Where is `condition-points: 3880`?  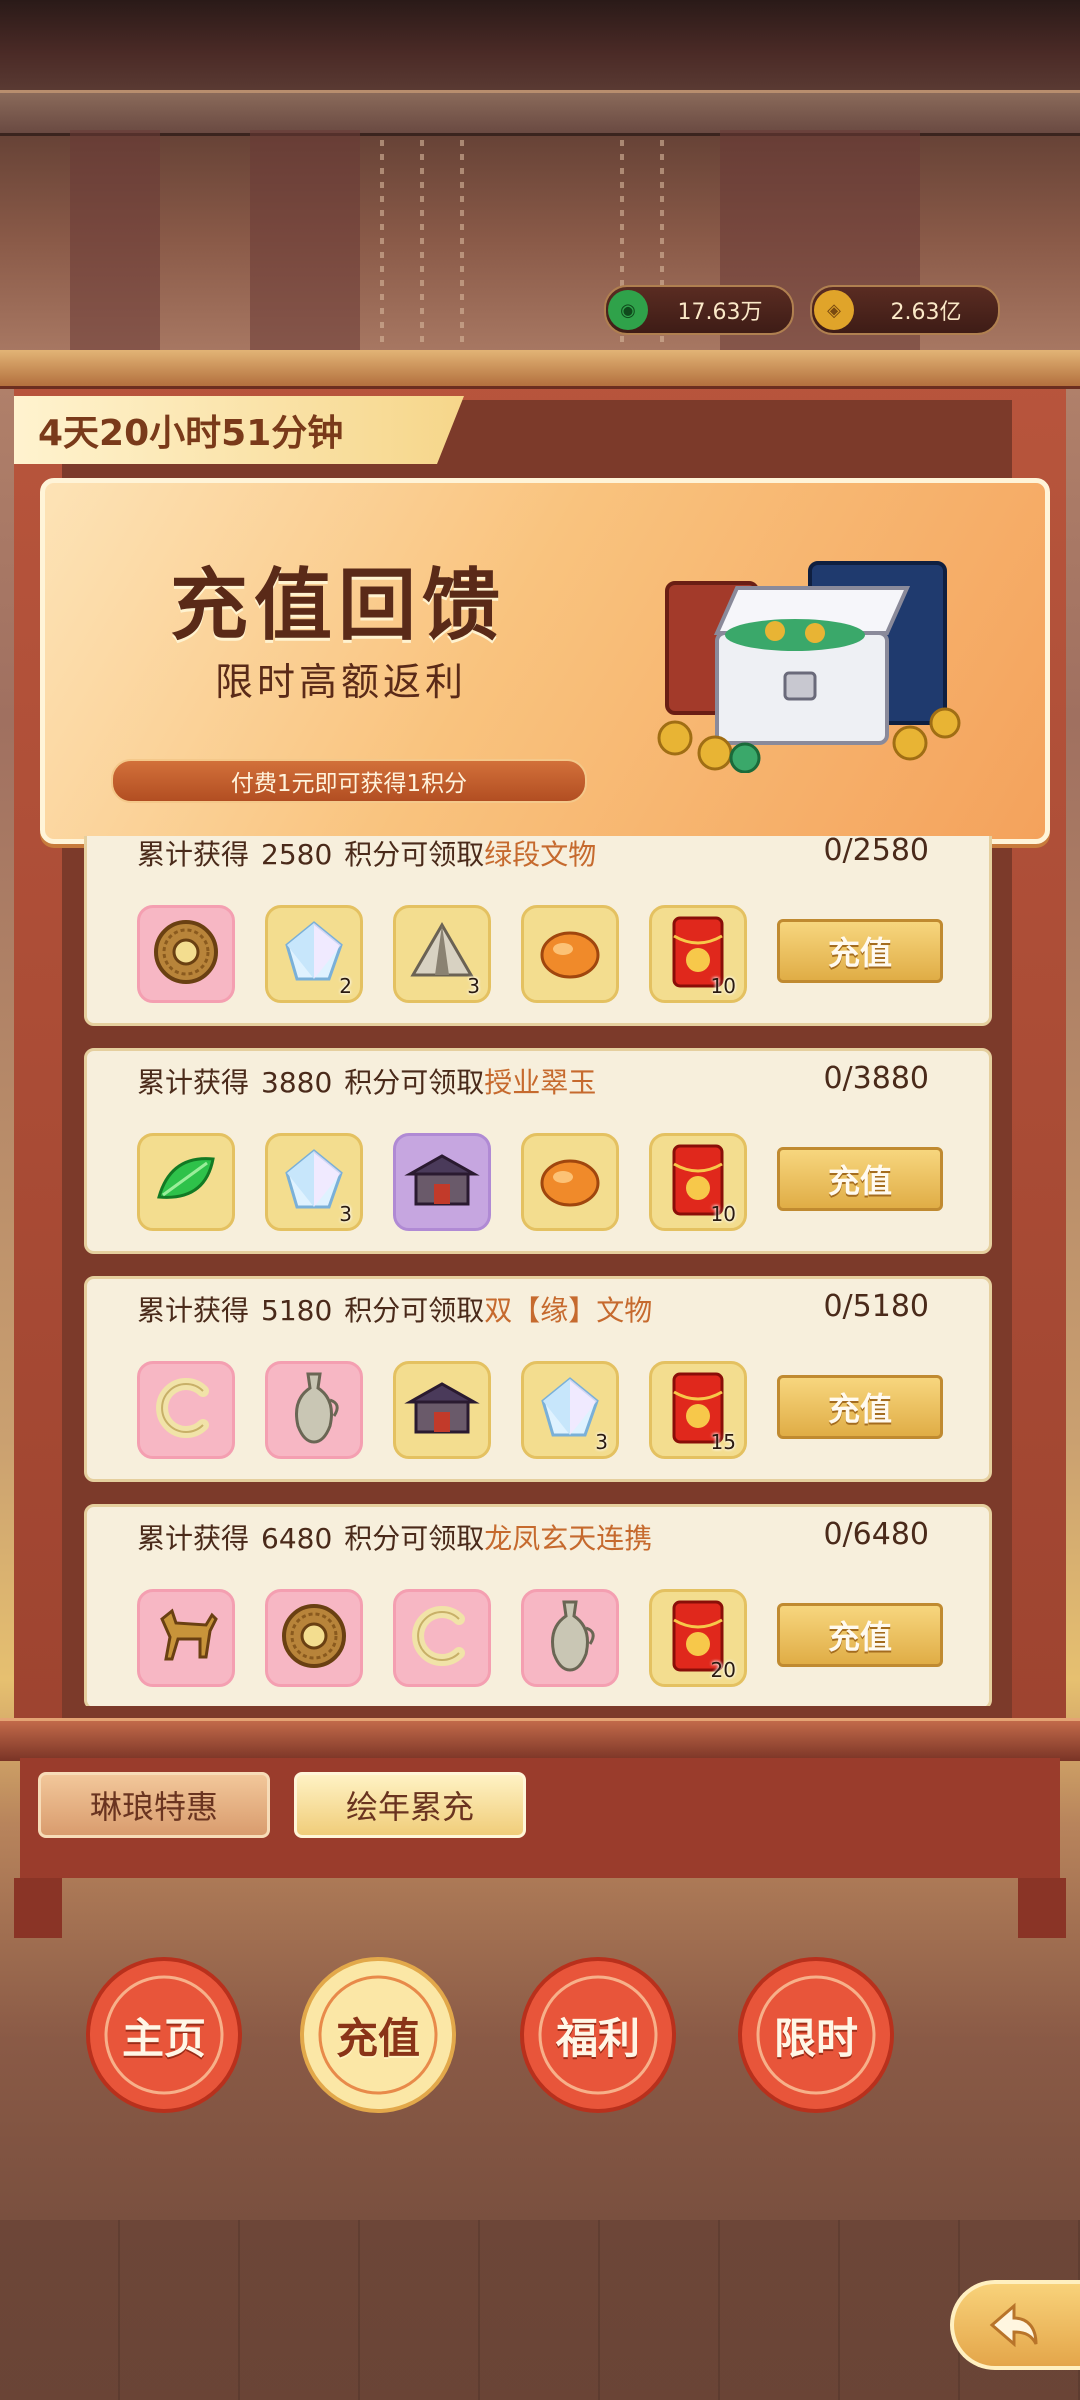 condition-points: 3880 is located at coordinates (297, 1082).